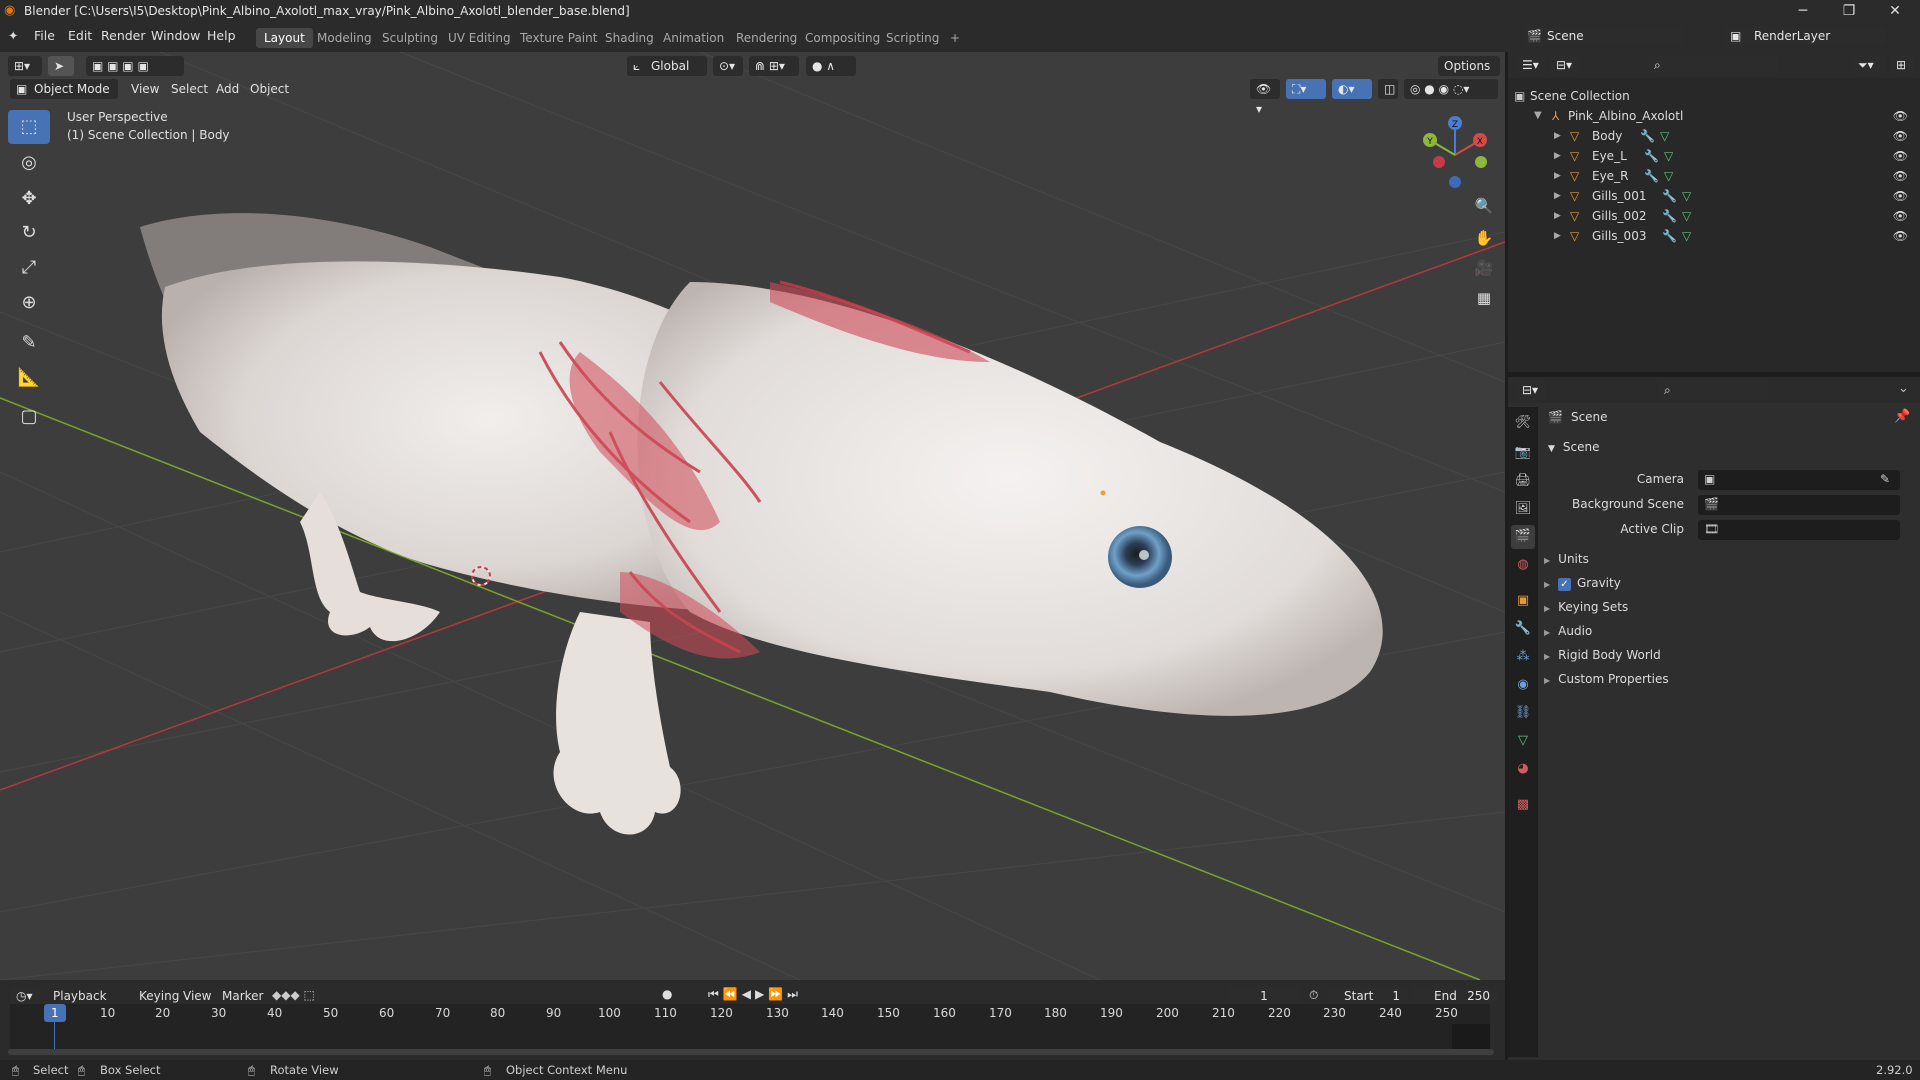 This screenshot has width=1920, height=1080. Describe the element at coordinates (29, 268) in the screenshot. I see `scale-tool: ⤢` at that location.